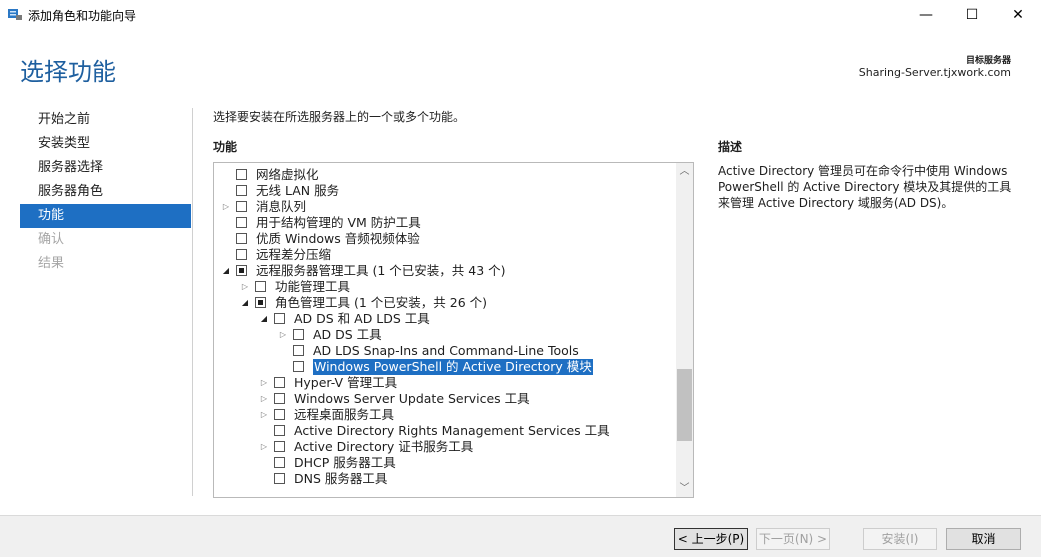 This screenshot has height=557, width=1041. I want to click on install-button: 安装(I), so click(900, 539).